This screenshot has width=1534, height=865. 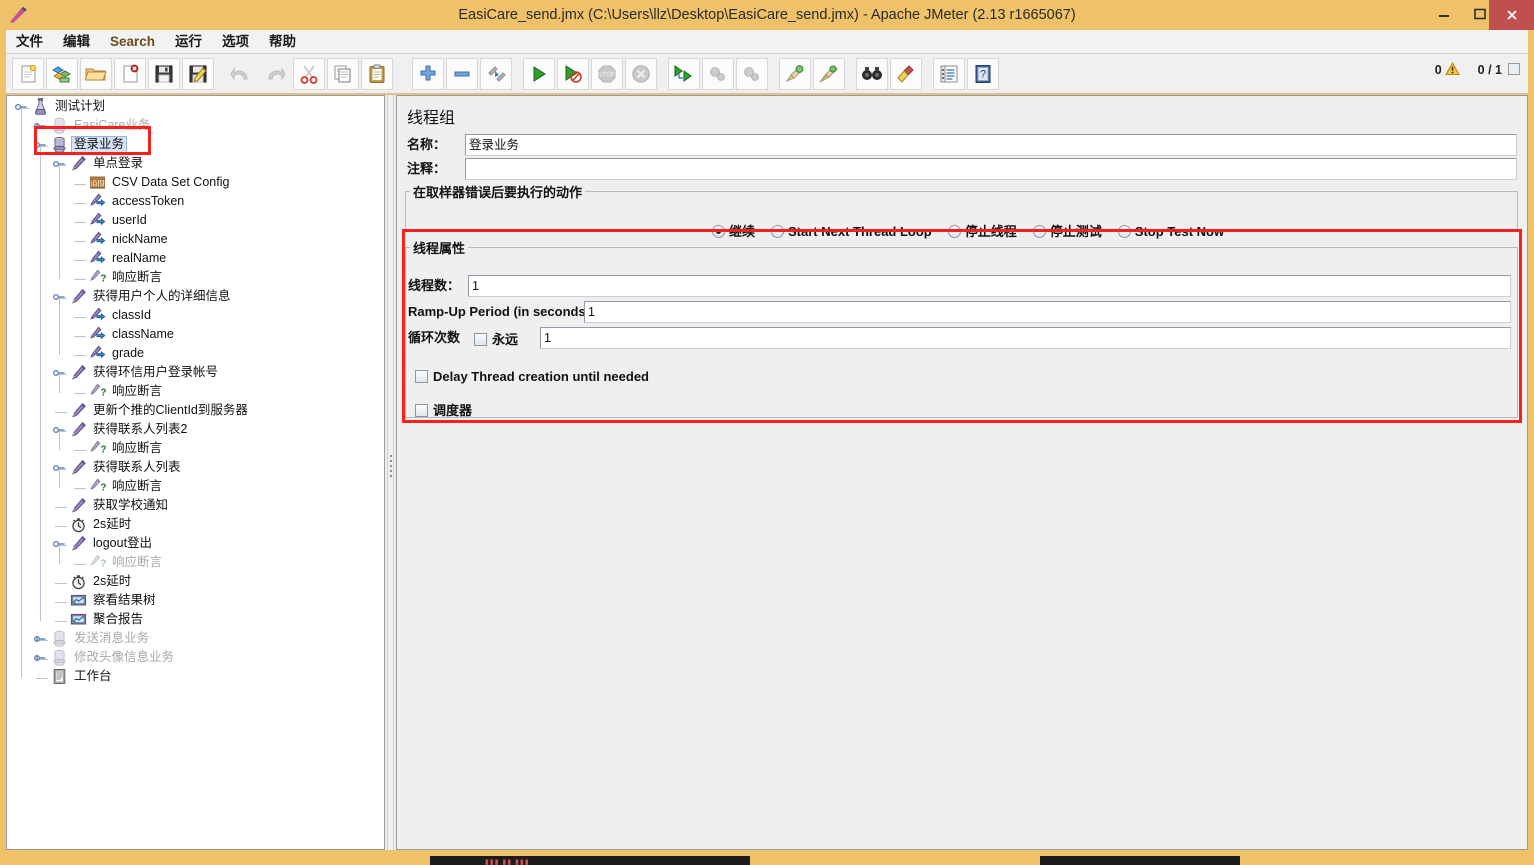 I want to click on comment-row: 注释：, so click(x=962, y=169).